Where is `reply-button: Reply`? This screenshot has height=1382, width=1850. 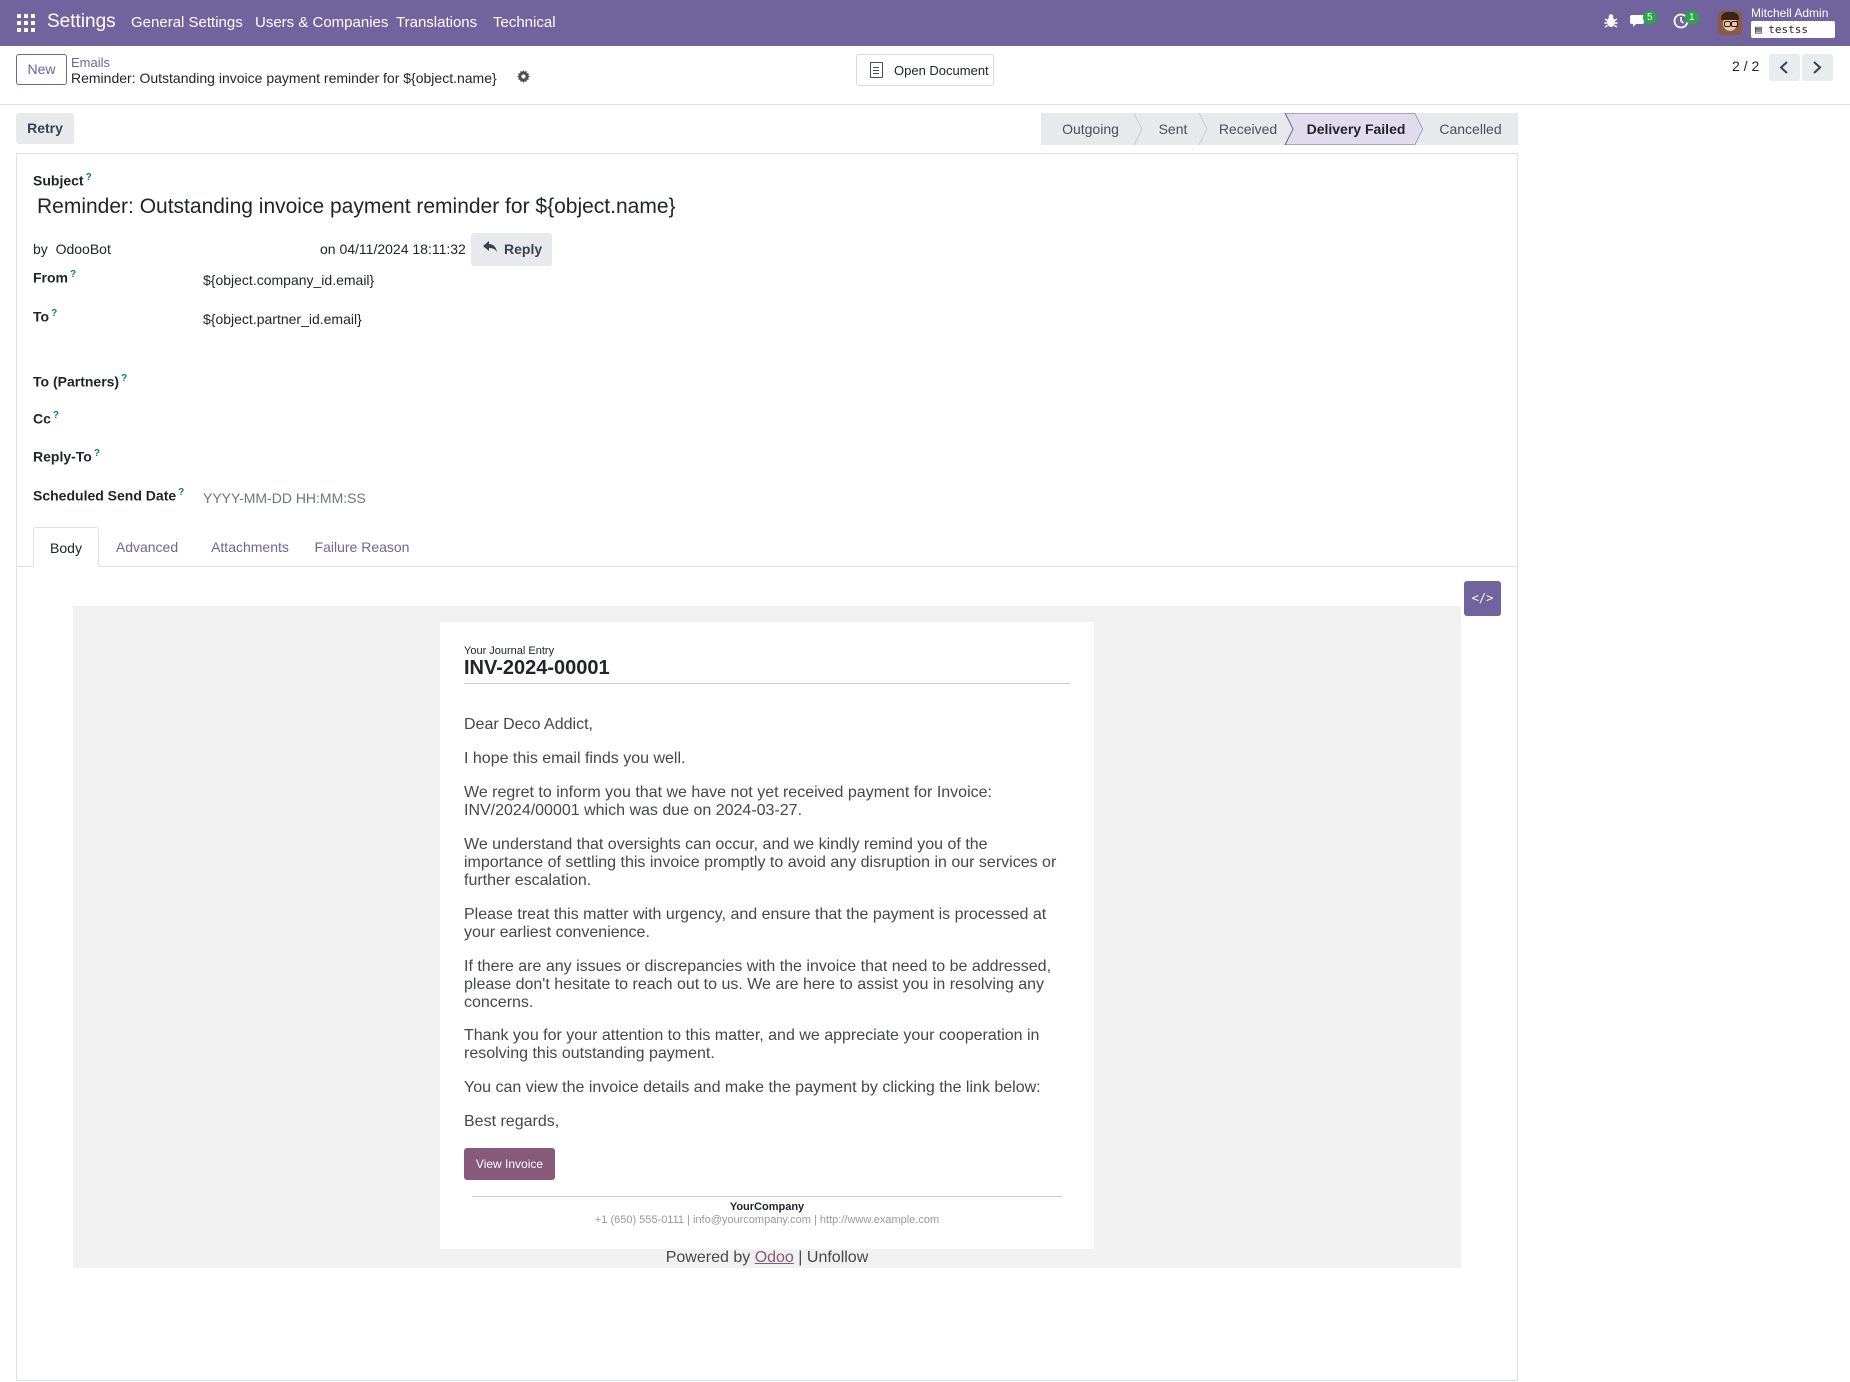 reply-button: Reply is located at coordinates (511, 249).